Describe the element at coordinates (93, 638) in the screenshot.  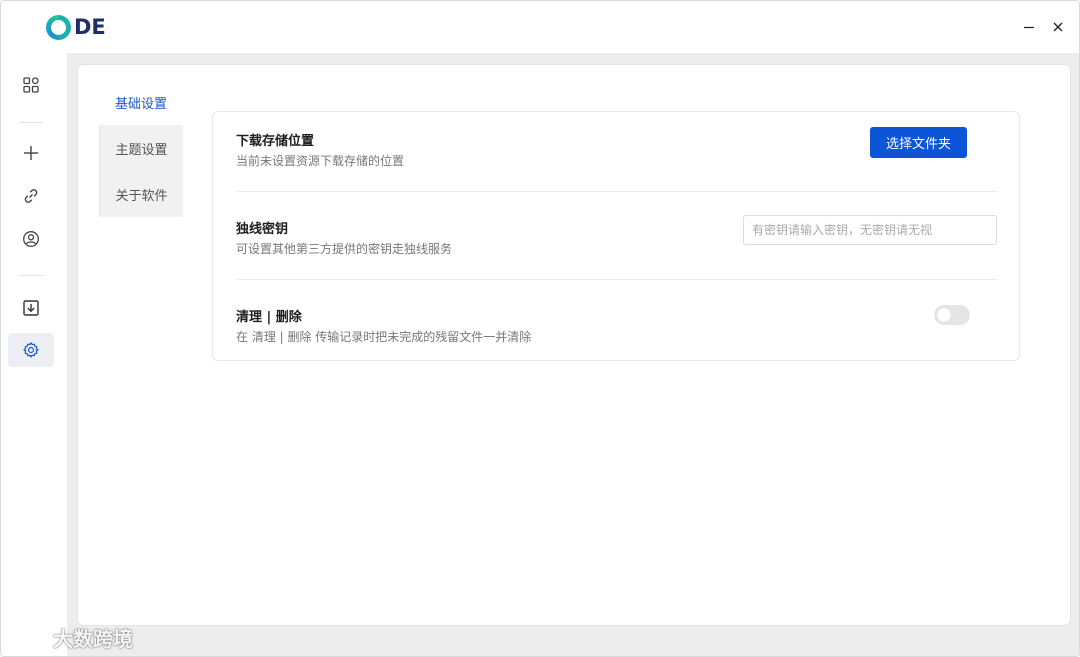
I see `watermark-text: 大数跨境` at that location.